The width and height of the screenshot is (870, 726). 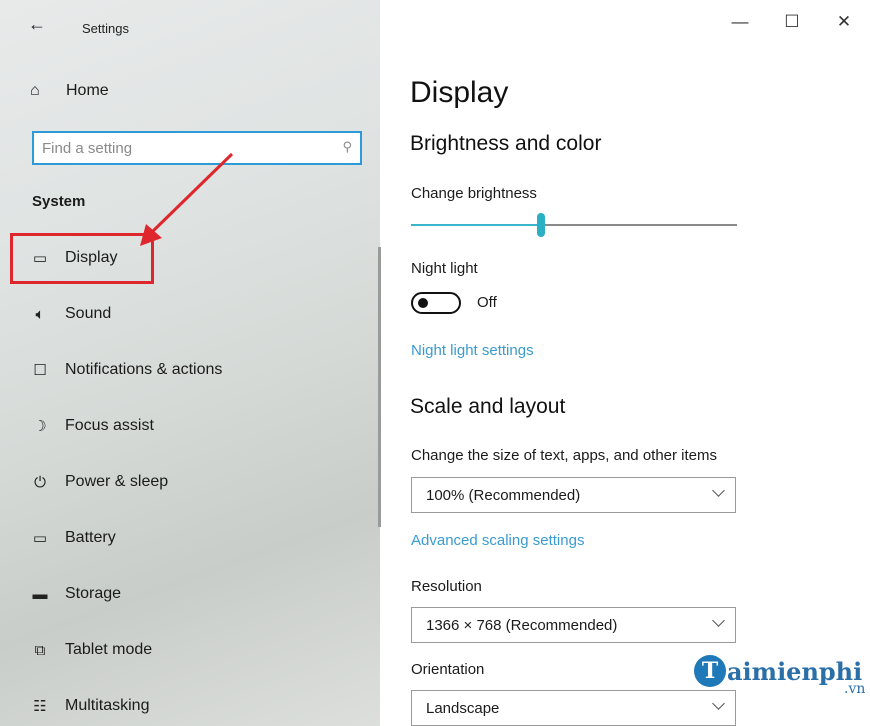 I want to click on watermark-letter: T, so click(x=710, y=671).